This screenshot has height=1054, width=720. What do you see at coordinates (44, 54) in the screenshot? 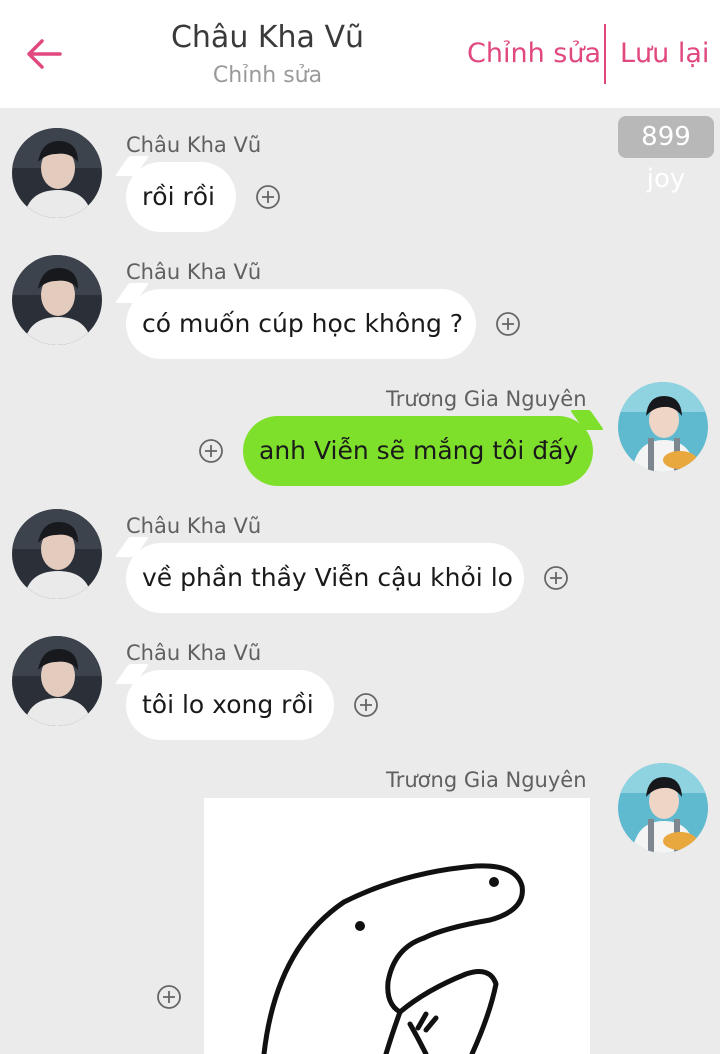
I see `back-arrow-icon` at bounding box center [44, 54].